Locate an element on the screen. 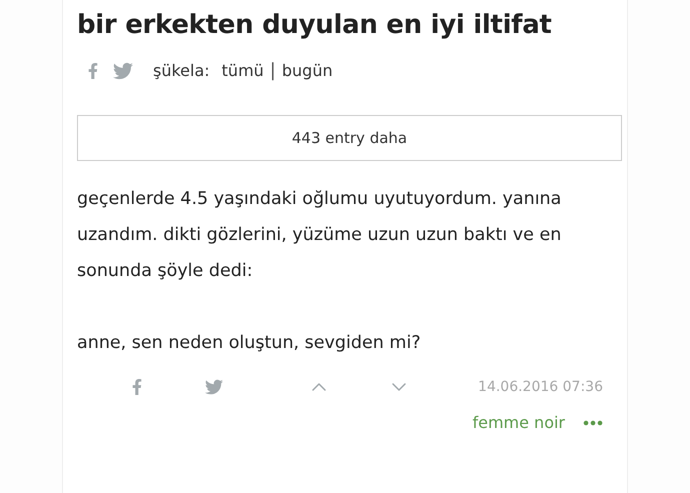 Image resolution: width=690 pixels, height=493 pixels. filter-link: tümü is located at coordinates (243, 70).